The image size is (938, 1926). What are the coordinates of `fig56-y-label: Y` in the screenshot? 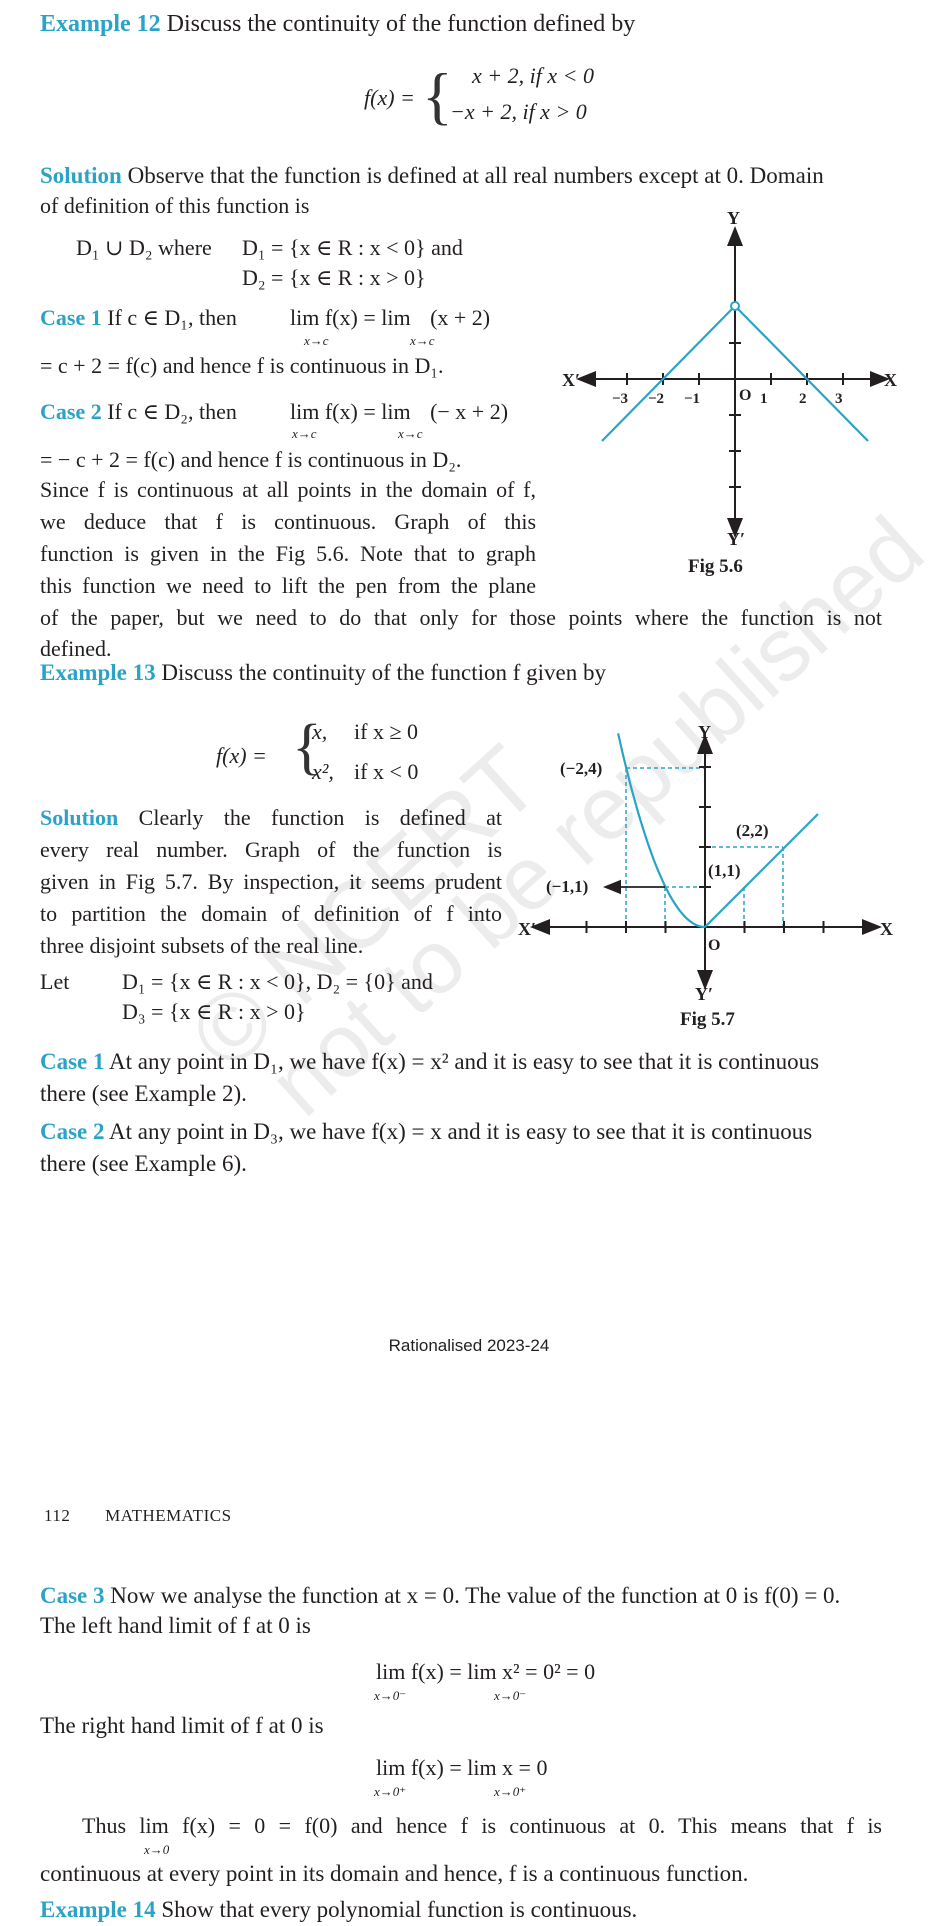 It's located at (733, 218).